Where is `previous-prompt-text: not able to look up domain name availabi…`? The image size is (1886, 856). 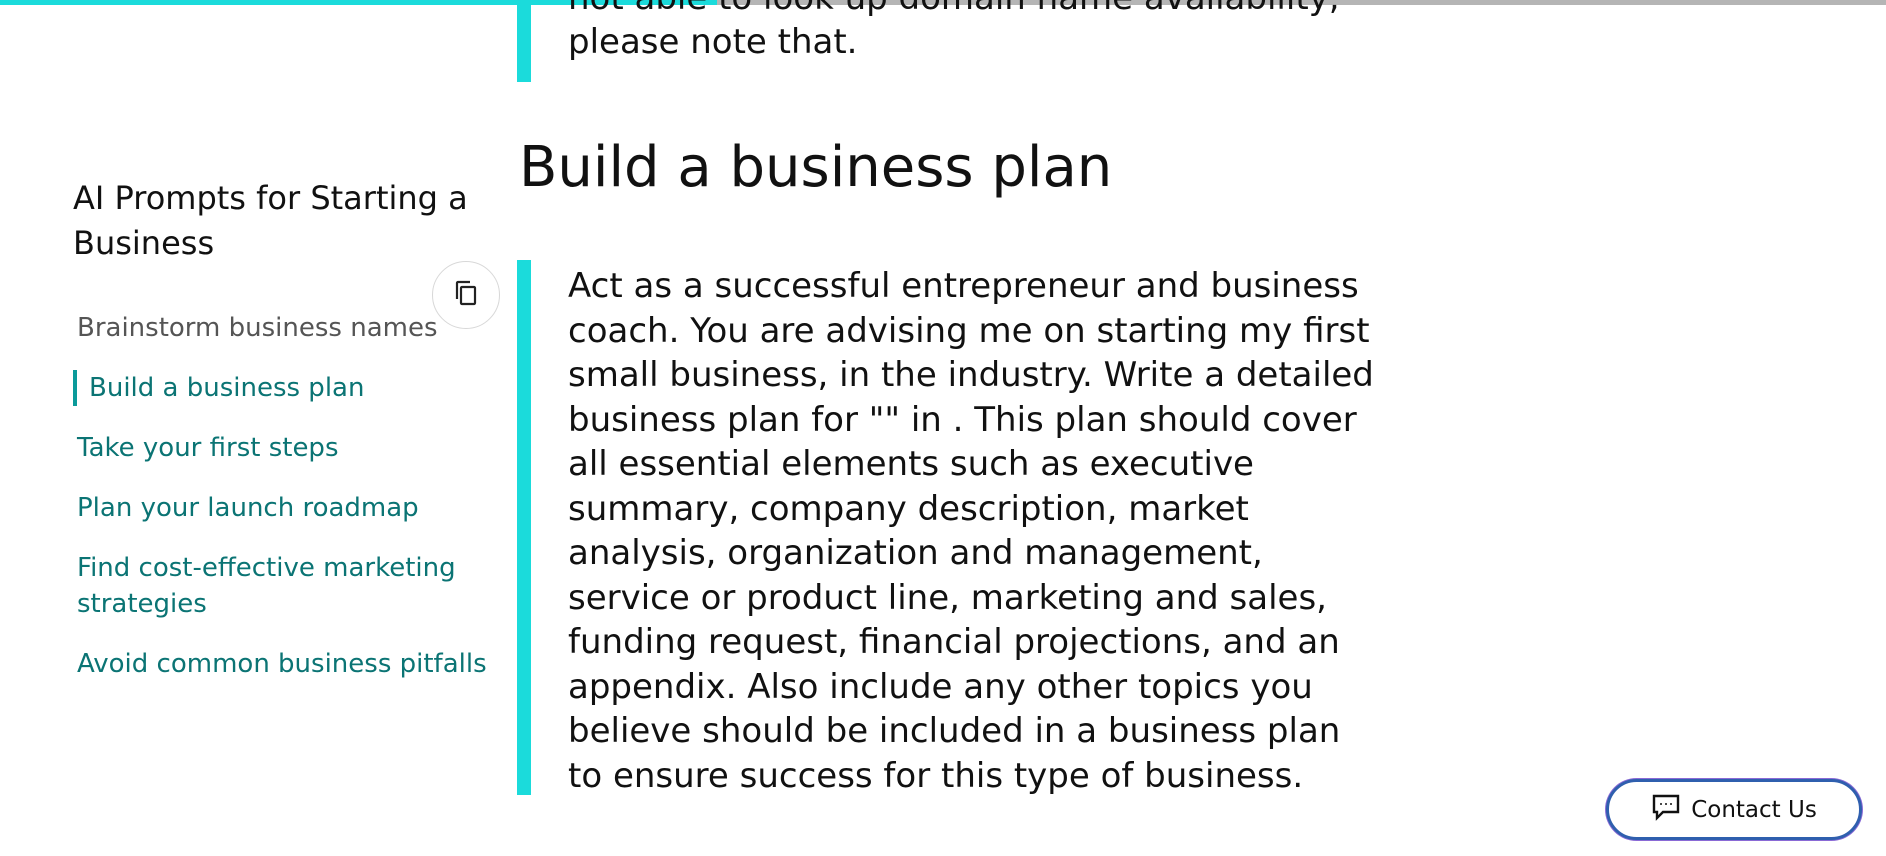
previous-prompt-text: not able to look up domain name availabi… is located at coordinates (954, 31).